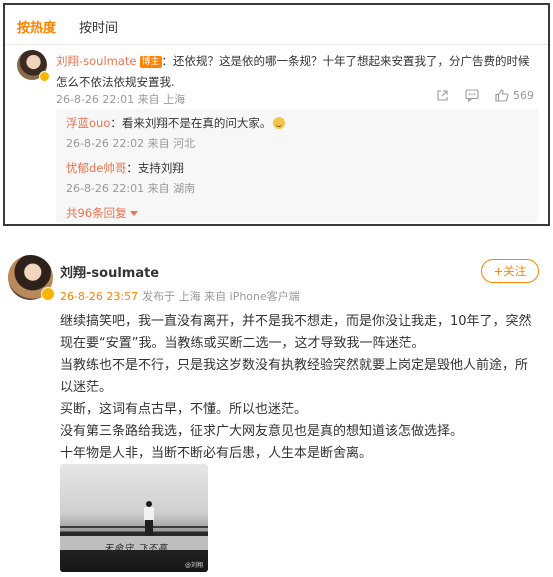  Describe the element at coordinates (136, 549) in the screenshot. I see `image-caption: 天命守 飞不高` at that location.